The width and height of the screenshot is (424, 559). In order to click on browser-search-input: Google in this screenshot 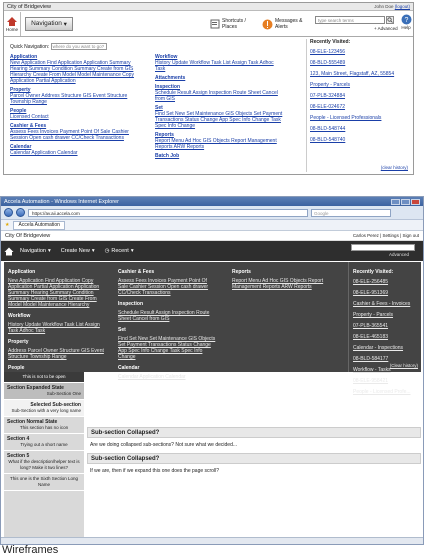, I will do `click(351, 212)`.